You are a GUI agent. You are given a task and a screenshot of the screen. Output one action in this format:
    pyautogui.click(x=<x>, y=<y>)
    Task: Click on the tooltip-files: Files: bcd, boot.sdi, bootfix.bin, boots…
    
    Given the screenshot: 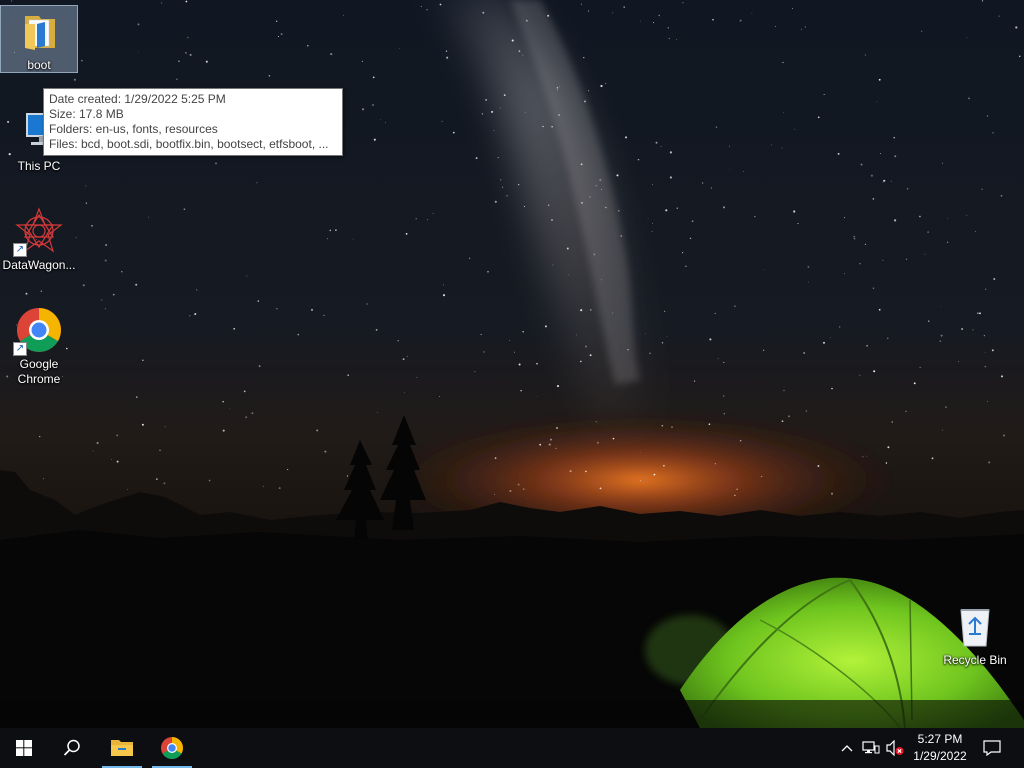 What is the action you would take?
    pyautogui.click(x=189, y=144)
    